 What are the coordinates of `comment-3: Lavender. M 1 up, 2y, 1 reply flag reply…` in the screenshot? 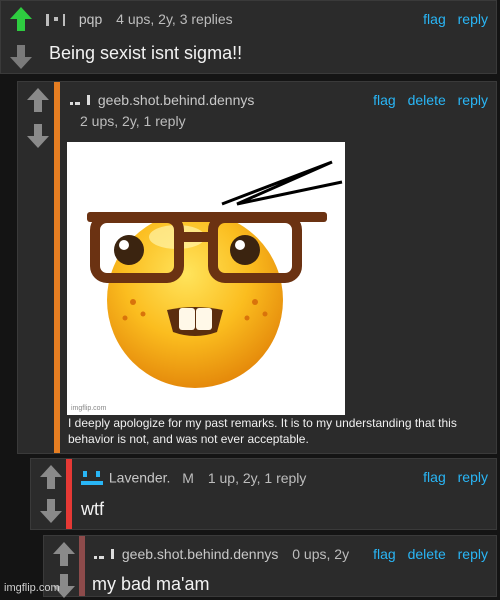 It's located at (263, 494).